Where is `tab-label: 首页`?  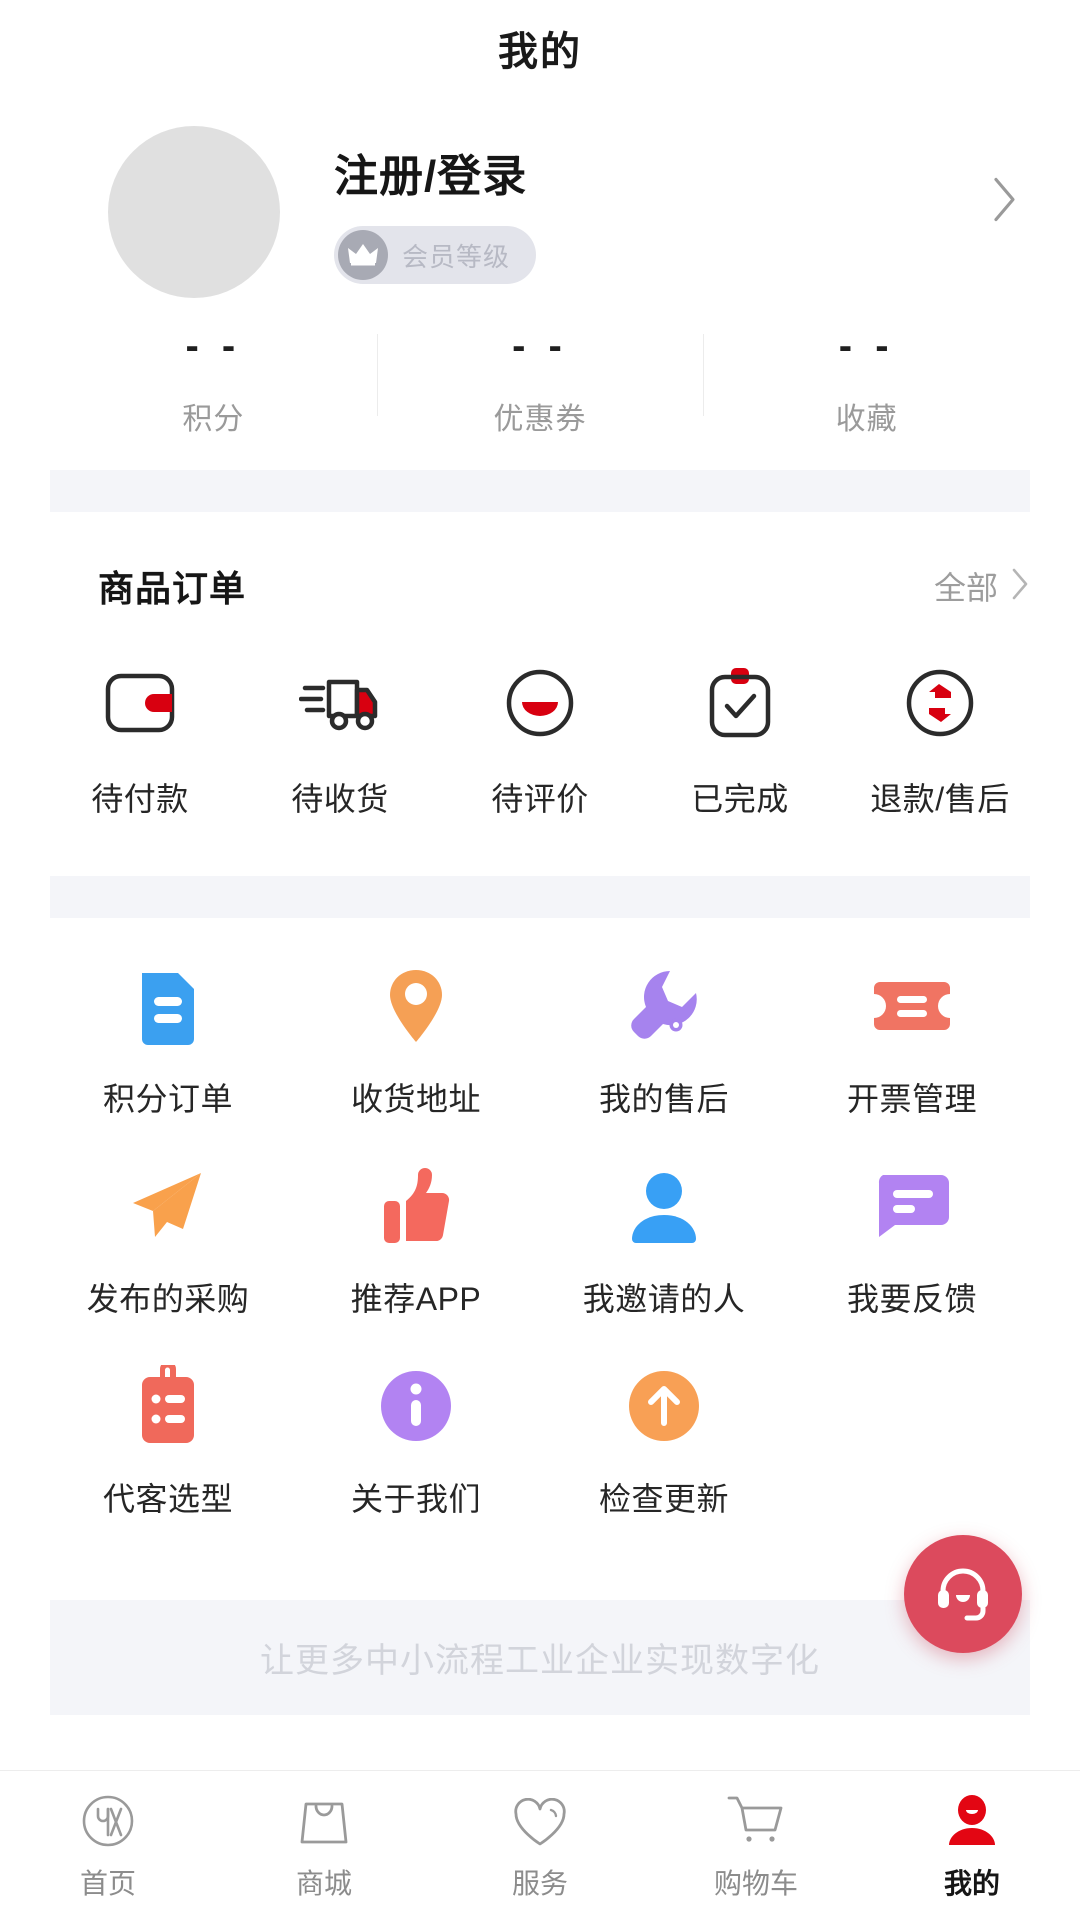
tab-label: 首页 is located at coordinates (107, 1883).